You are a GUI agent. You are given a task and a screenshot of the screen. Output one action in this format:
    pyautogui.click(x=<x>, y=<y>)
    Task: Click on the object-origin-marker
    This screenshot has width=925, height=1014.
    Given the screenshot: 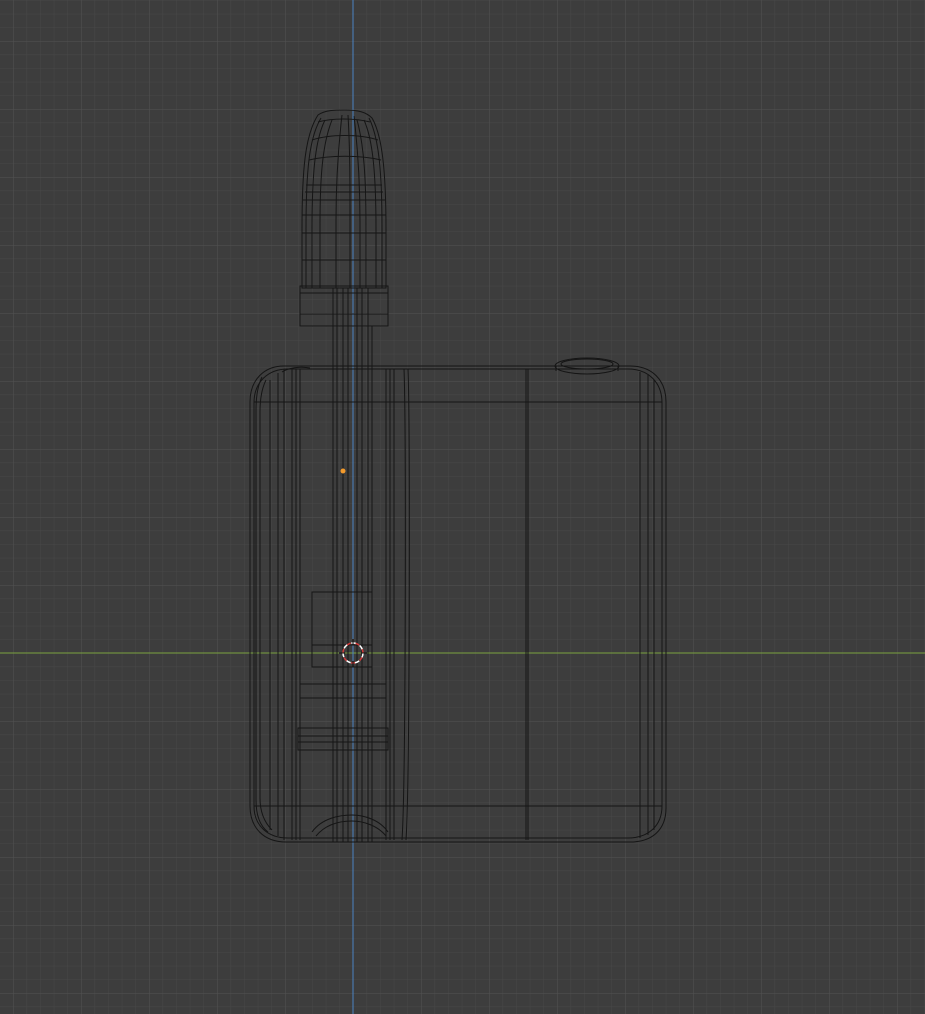 What is the action you would take?
    pyautogui.click(x=343, y=471)
    